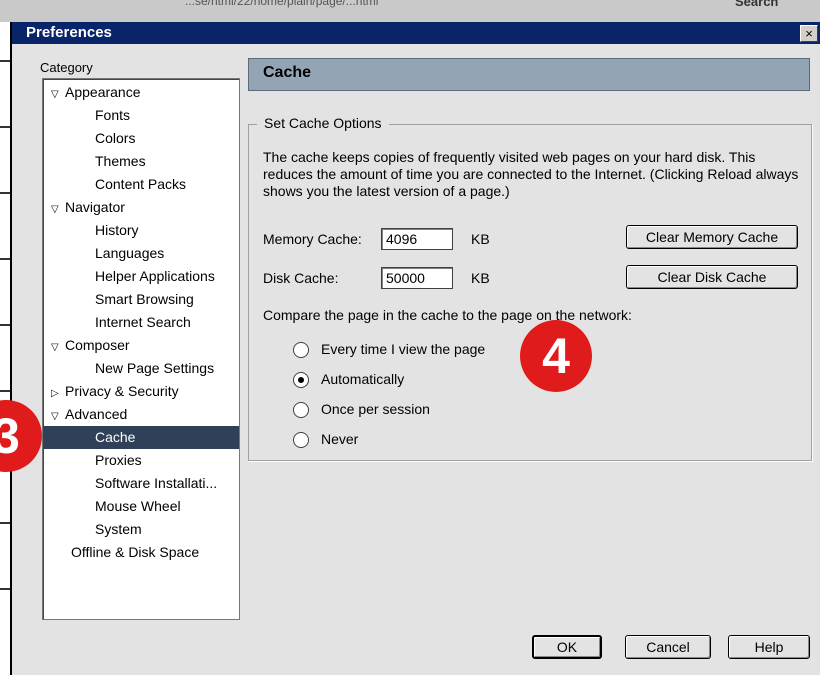 The height and width of the screenshot is (675, 820). I want to click on panel-title: Cache, so click(287, 72).